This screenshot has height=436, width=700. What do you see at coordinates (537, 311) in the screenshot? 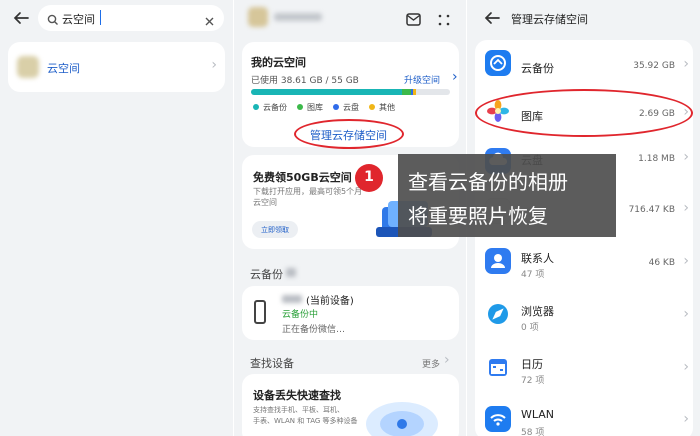
I see `app-name: 浏览器` at bounding box center [537, 311].